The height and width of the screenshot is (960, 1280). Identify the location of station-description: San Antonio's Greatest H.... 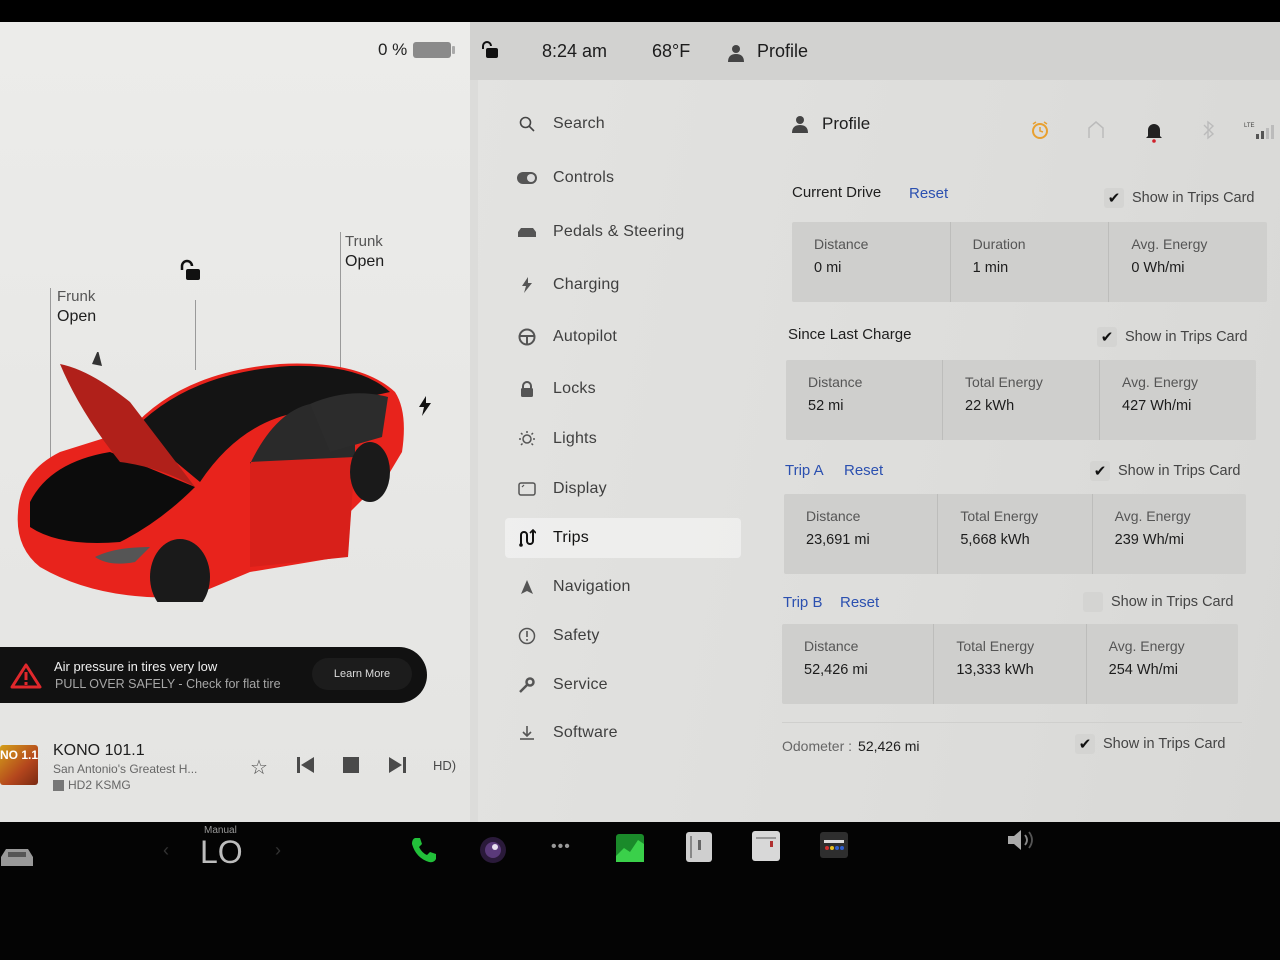
(125, 769).